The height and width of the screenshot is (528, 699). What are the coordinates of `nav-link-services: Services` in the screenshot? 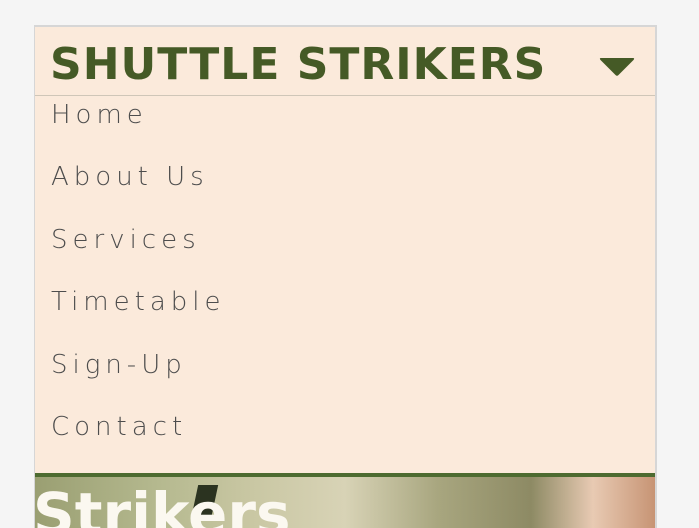 It's located at (126, 240).